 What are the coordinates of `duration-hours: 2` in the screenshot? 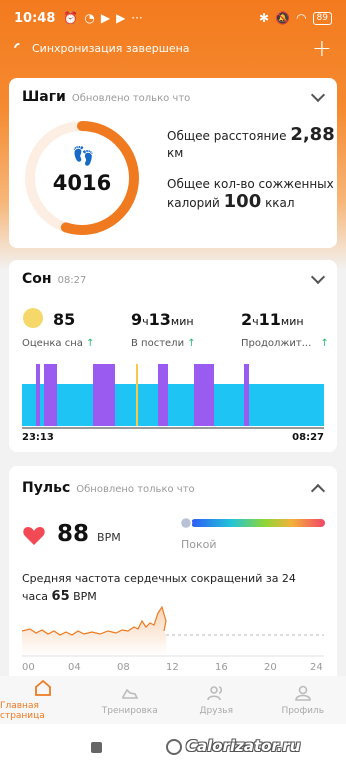 It's located at (247, 319).